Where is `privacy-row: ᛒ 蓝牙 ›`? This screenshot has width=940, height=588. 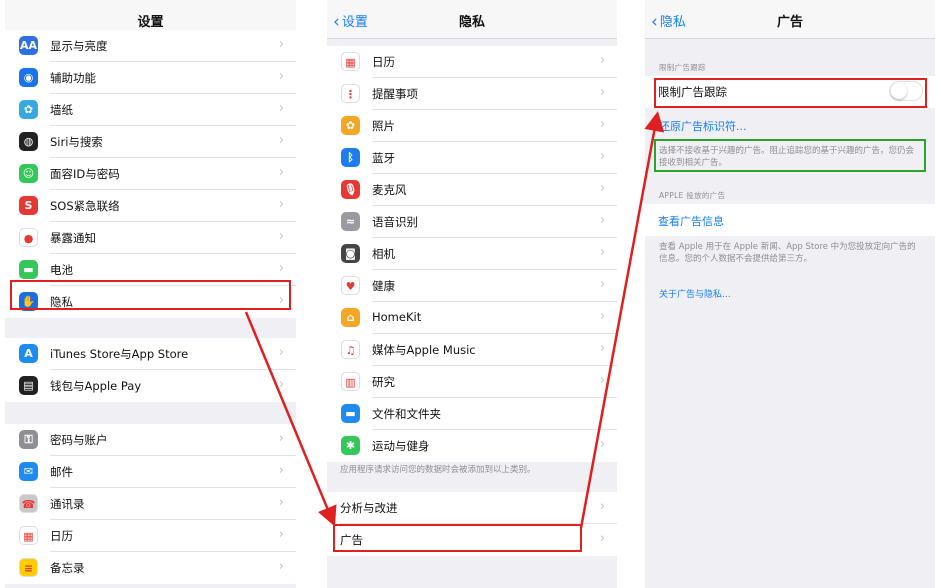 privacy-row: ᛒ 蓝牙 › is located at coordinates (472, 158).